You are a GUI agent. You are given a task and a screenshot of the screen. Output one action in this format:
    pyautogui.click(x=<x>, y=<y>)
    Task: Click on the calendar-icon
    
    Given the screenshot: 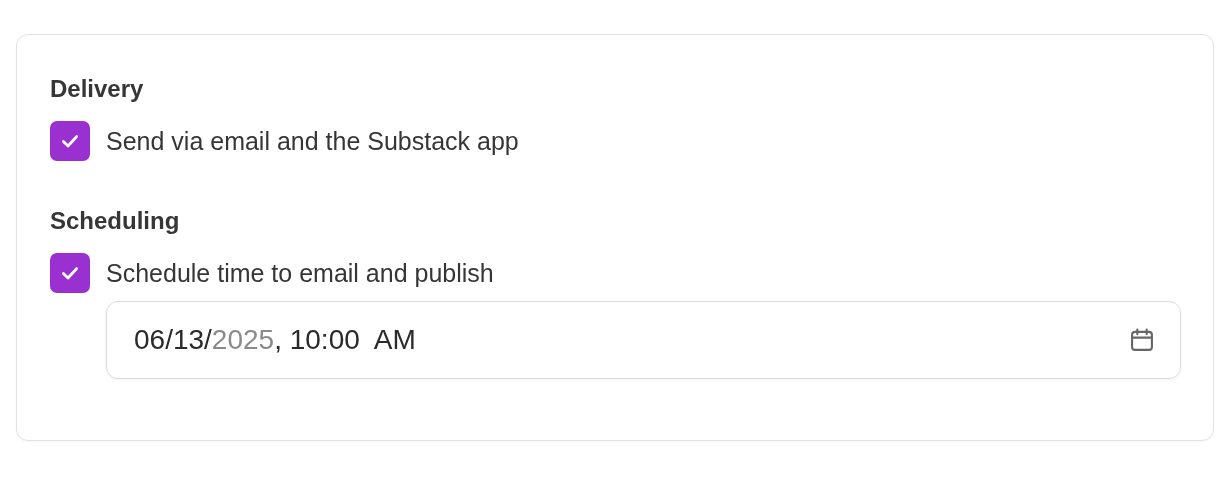 What is the action you would take?
    pyautogui.click(x=1142, y=340)
    